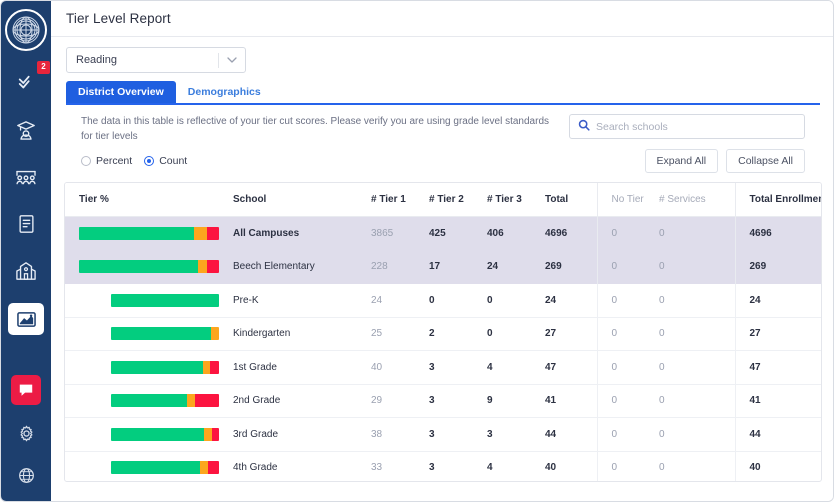  What do you see at coordinates (26, 30) in the screenshot?
I see `app-logo` at bounding box center [26, 30].